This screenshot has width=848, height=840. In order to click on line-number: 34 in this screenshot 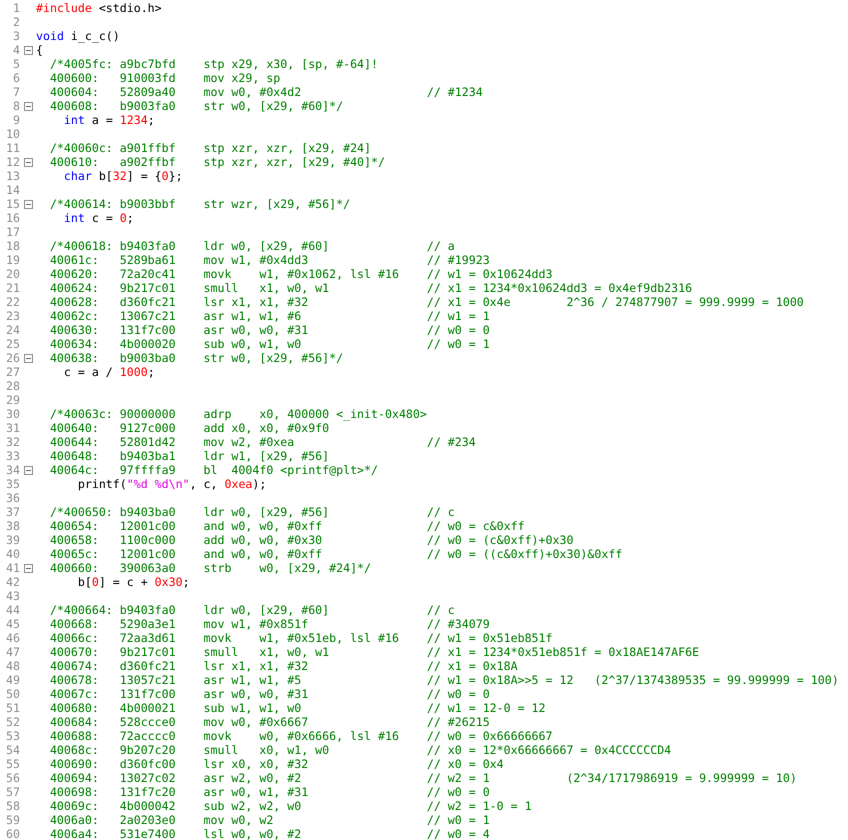, I will do `click(12, 470)`.